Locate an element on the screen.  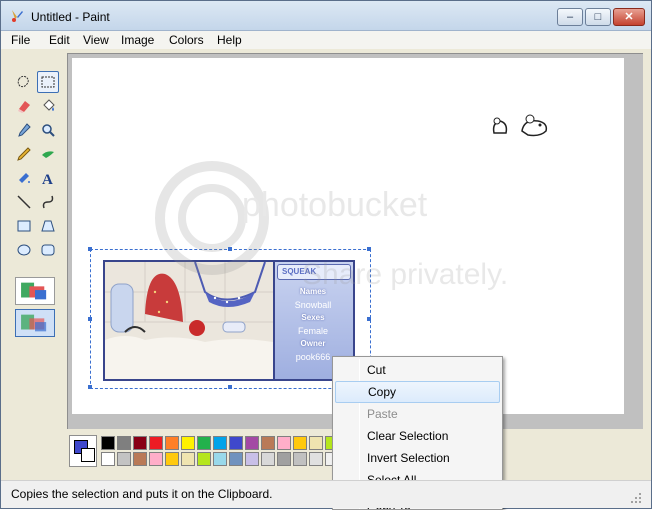
resize-handle-bottom-left is located at coordinates (90, 387).